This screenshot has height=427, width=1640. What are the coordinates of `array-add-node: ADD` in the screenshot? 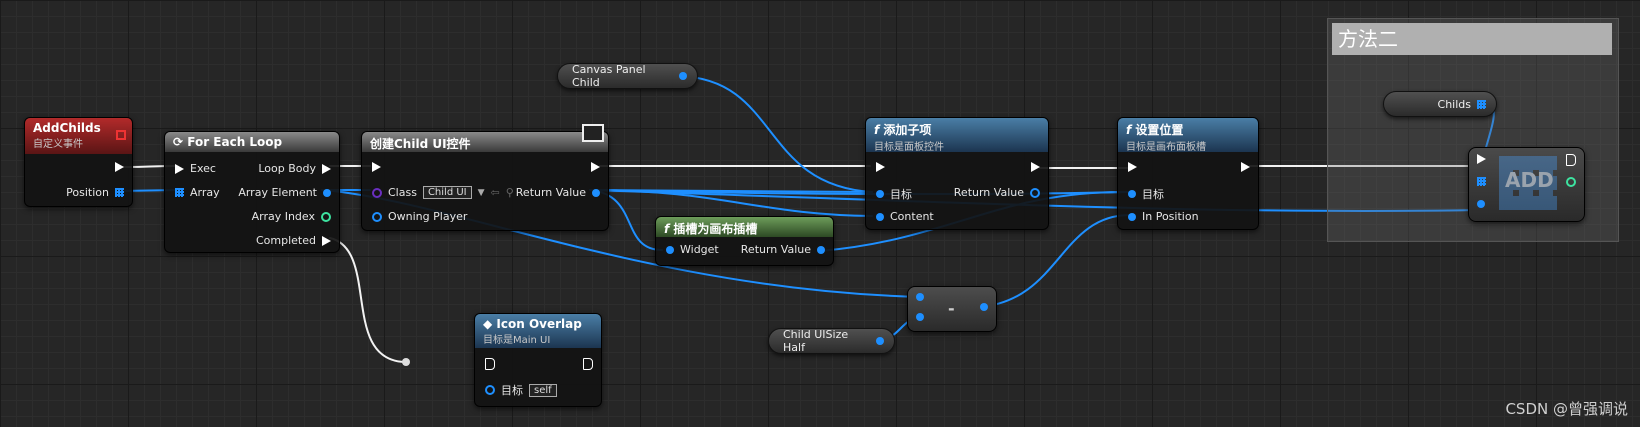 It's located at (1526, 184).